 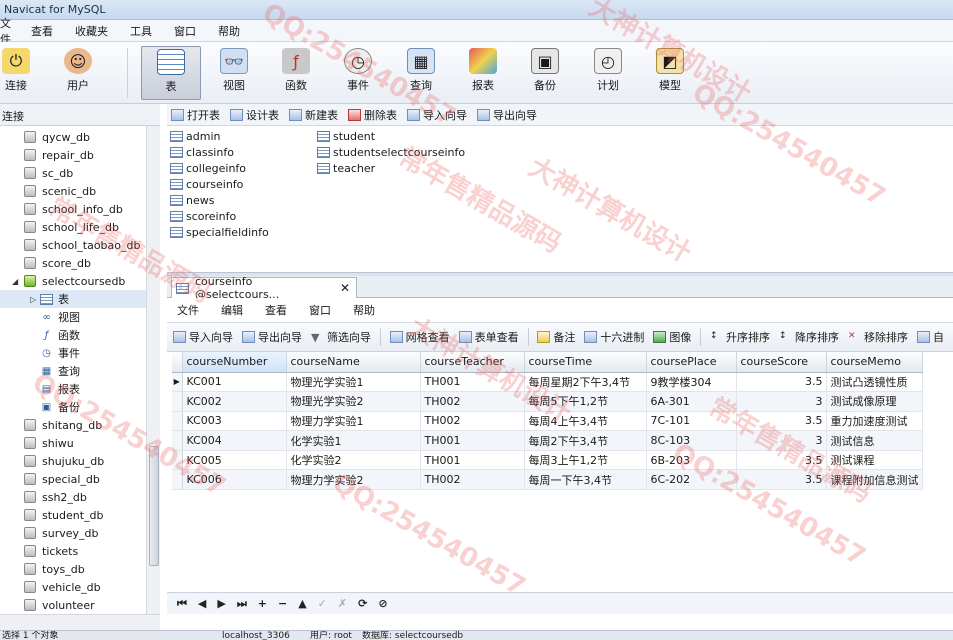 What do you see at coordinates (372, 115) in the screenshot?
I see `delete-table-button: 删除表` at bounding box center [372, 115].